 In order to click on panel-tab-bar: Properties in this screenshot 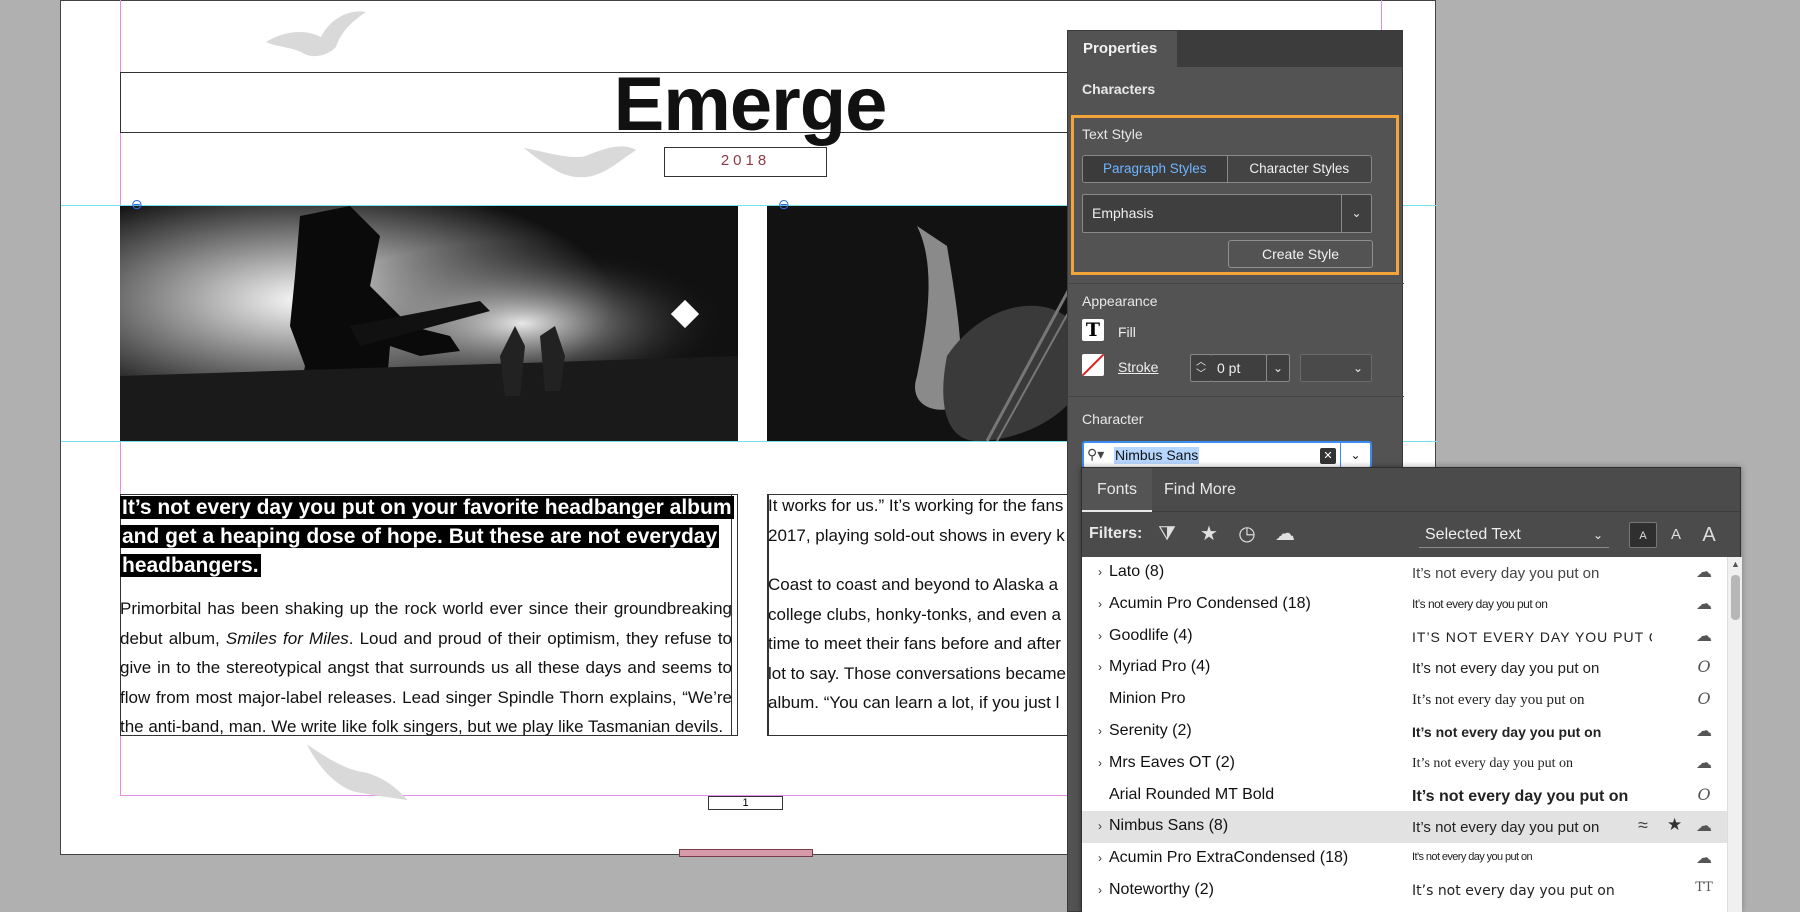, I will do `click(1235, 49)`.